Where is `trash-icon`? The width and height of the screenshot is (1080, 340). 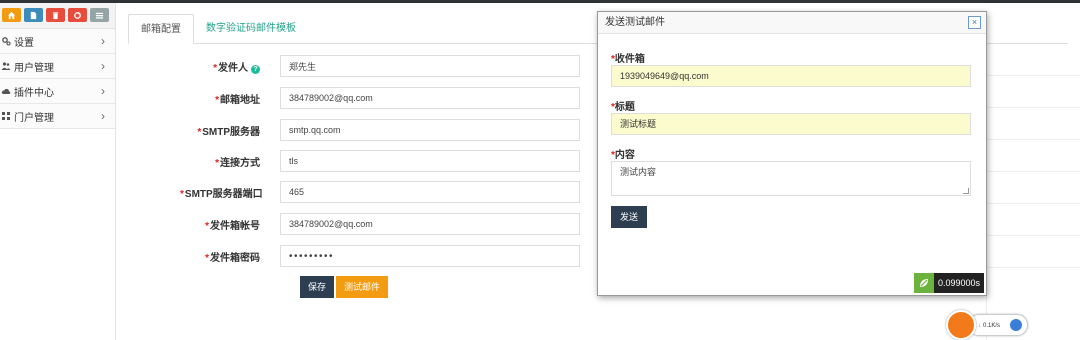 trash-icon is located at coordinates (55, 15).